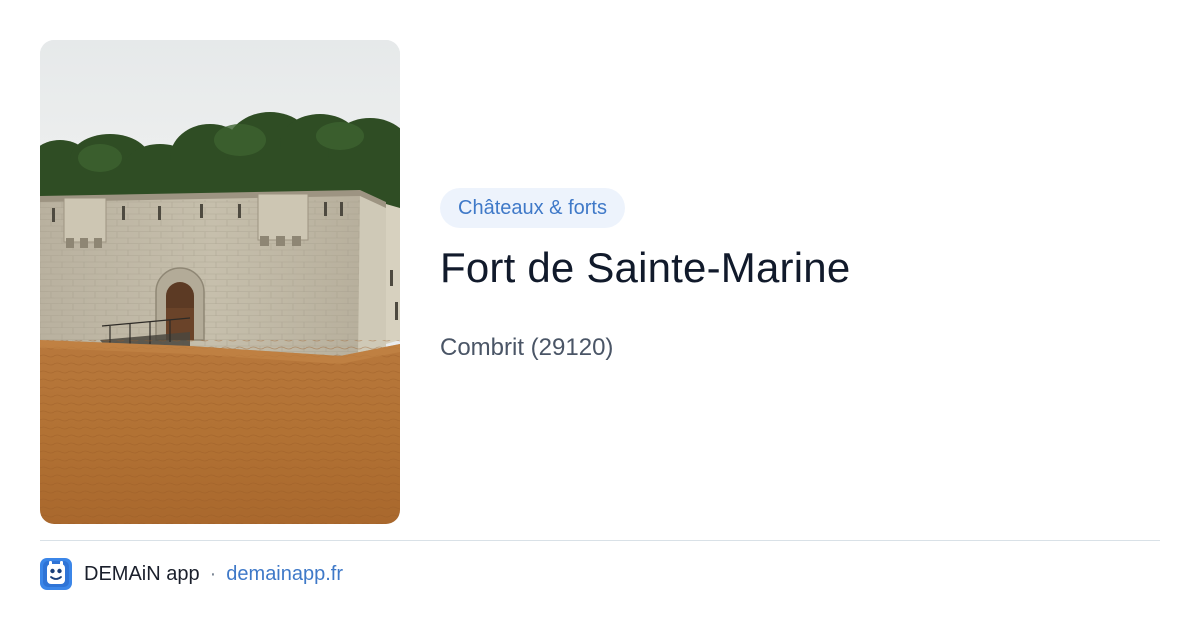 This screenshot has height=630, width=1200. What do you see at coordinates (600, 540) in the screenshot?
I see `footer-divider` at bounding box center [600, 540].